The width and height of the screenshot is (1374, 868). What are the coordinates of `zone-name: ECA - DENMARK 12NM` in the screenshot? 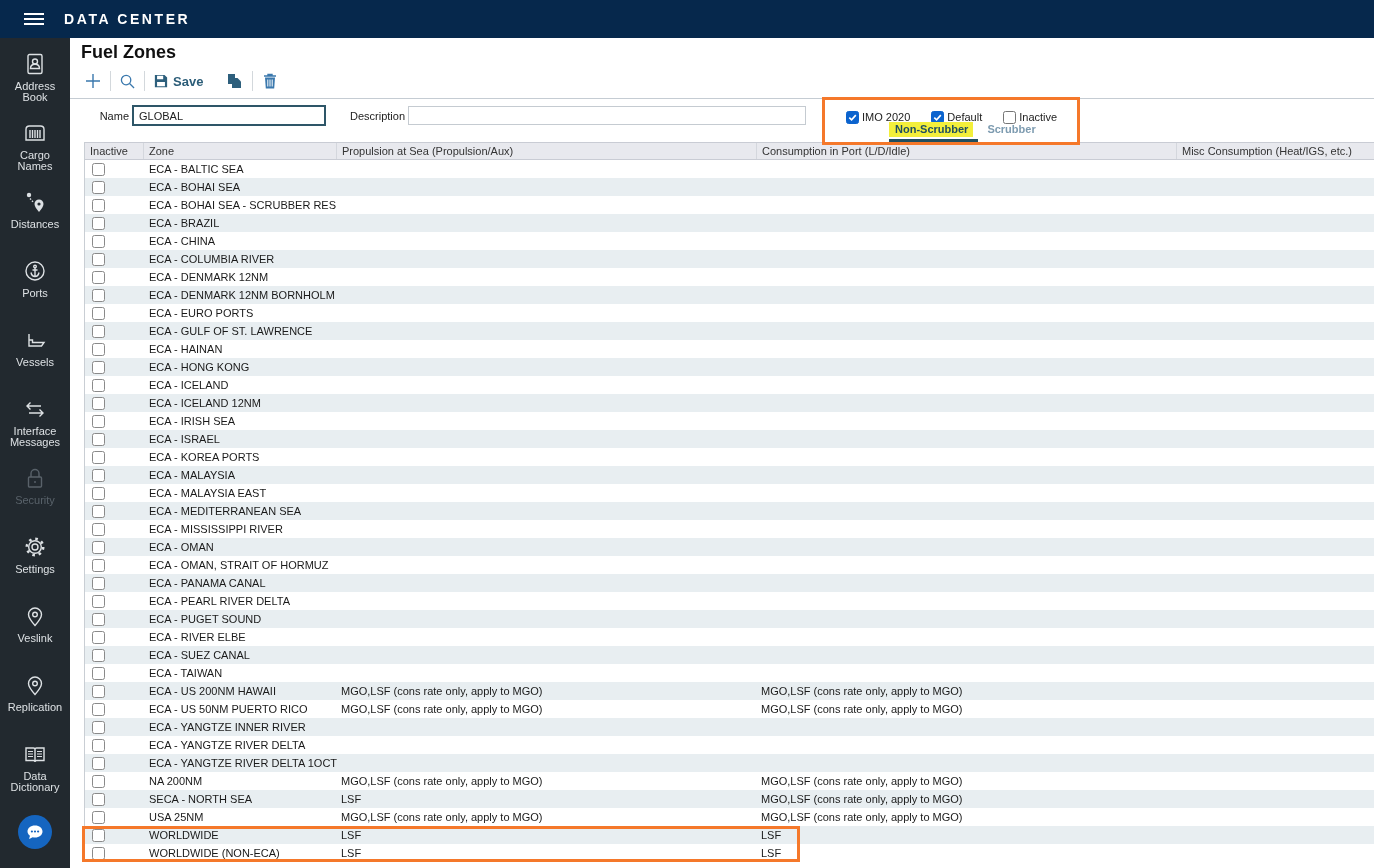 It's located at (209, 277).